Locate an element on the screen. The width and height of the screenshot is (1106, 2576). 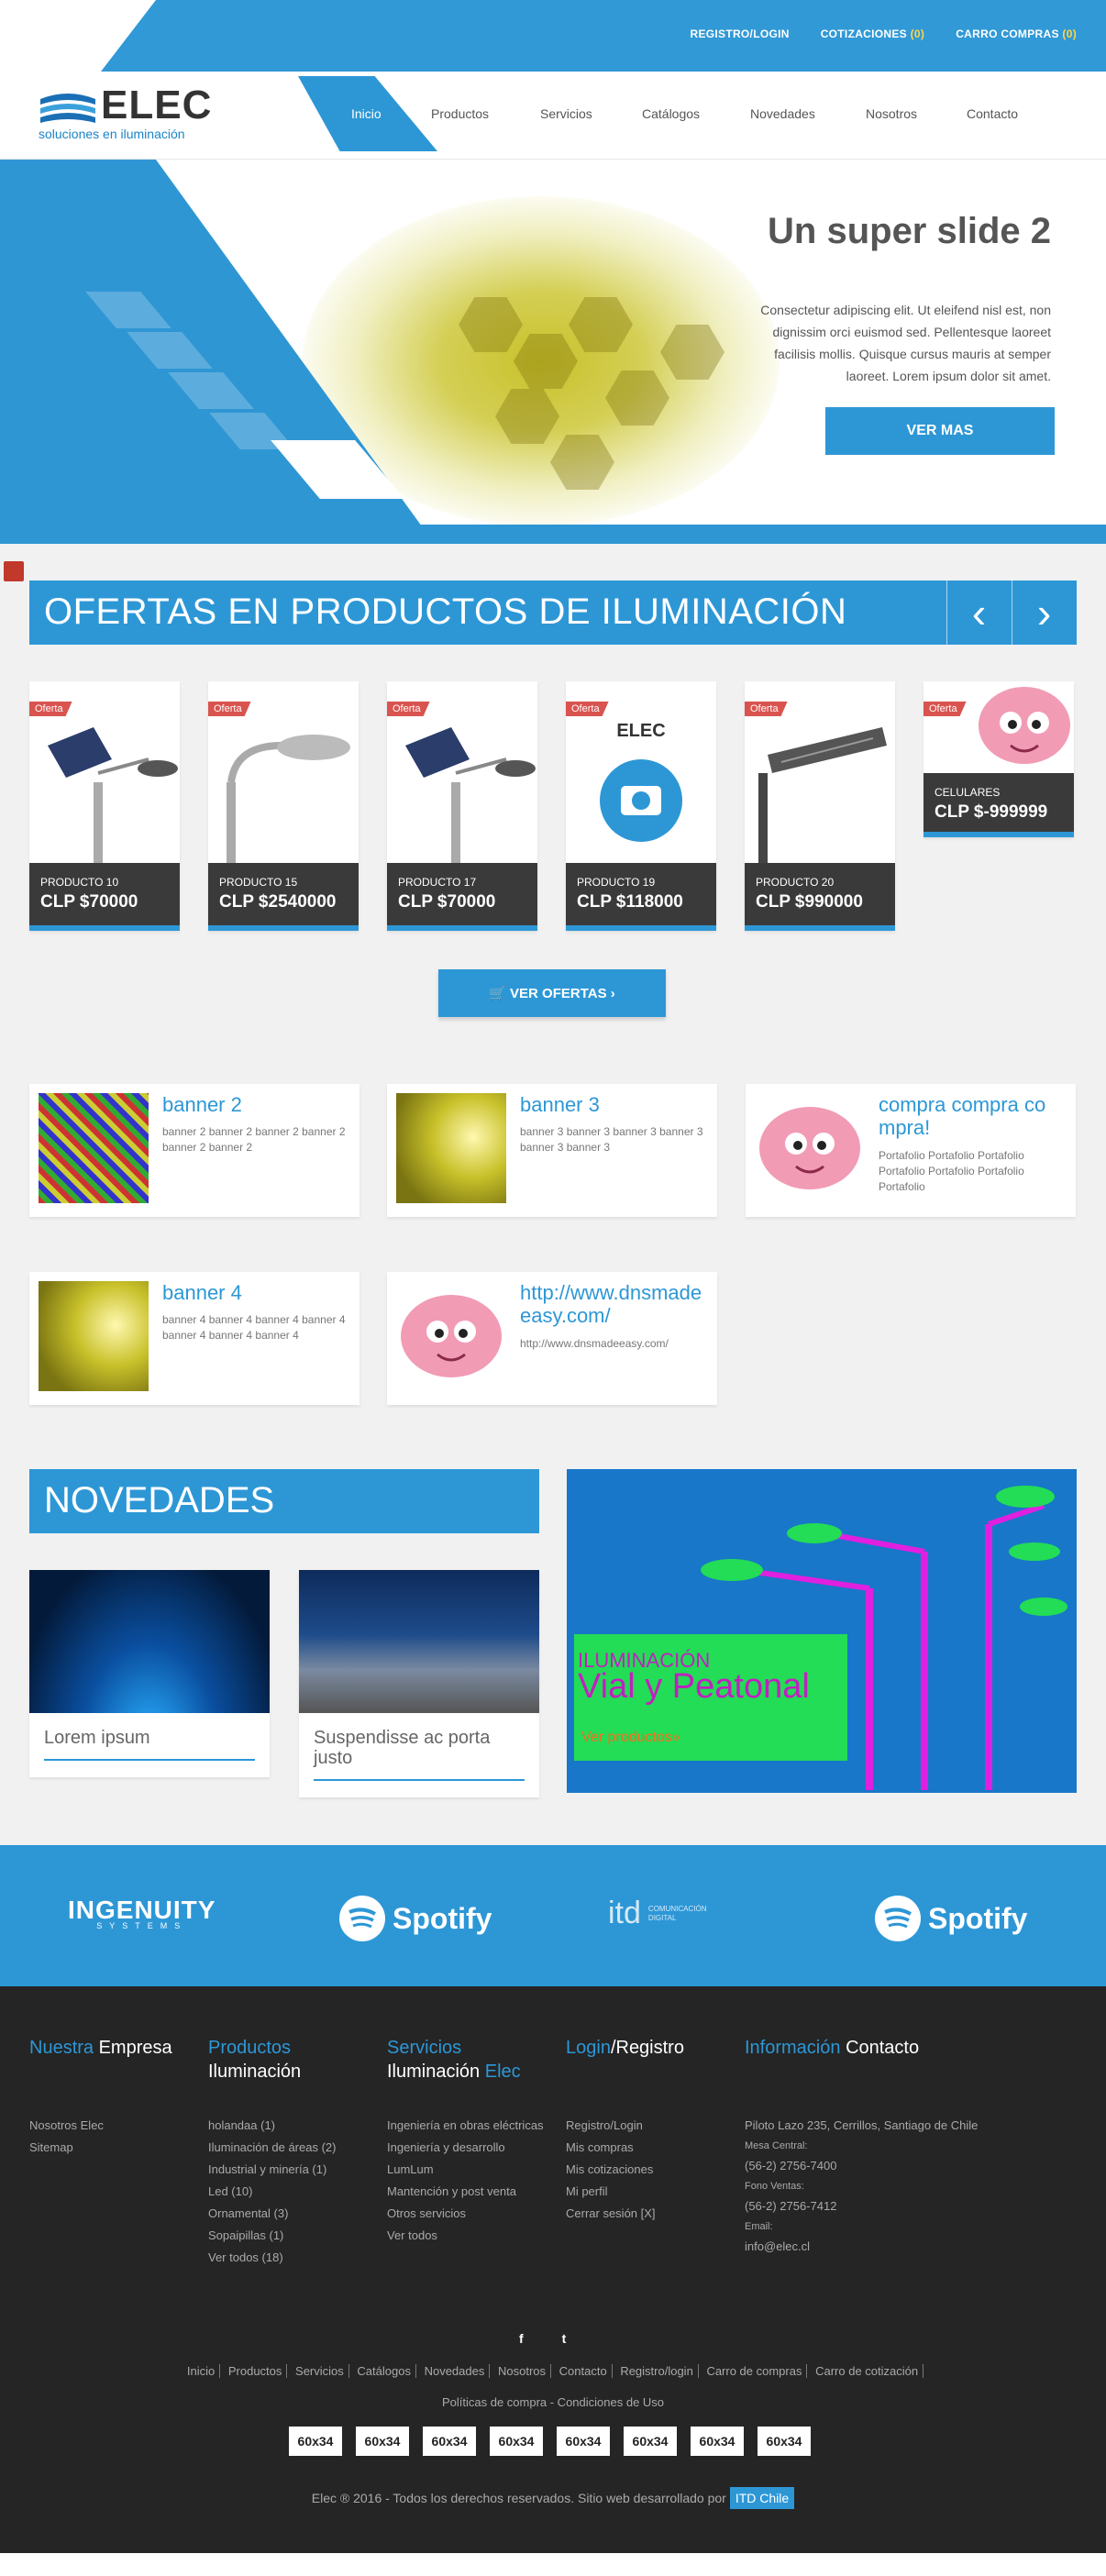
footer-nav-link: Contacto is located at coordinates (583, 2371).